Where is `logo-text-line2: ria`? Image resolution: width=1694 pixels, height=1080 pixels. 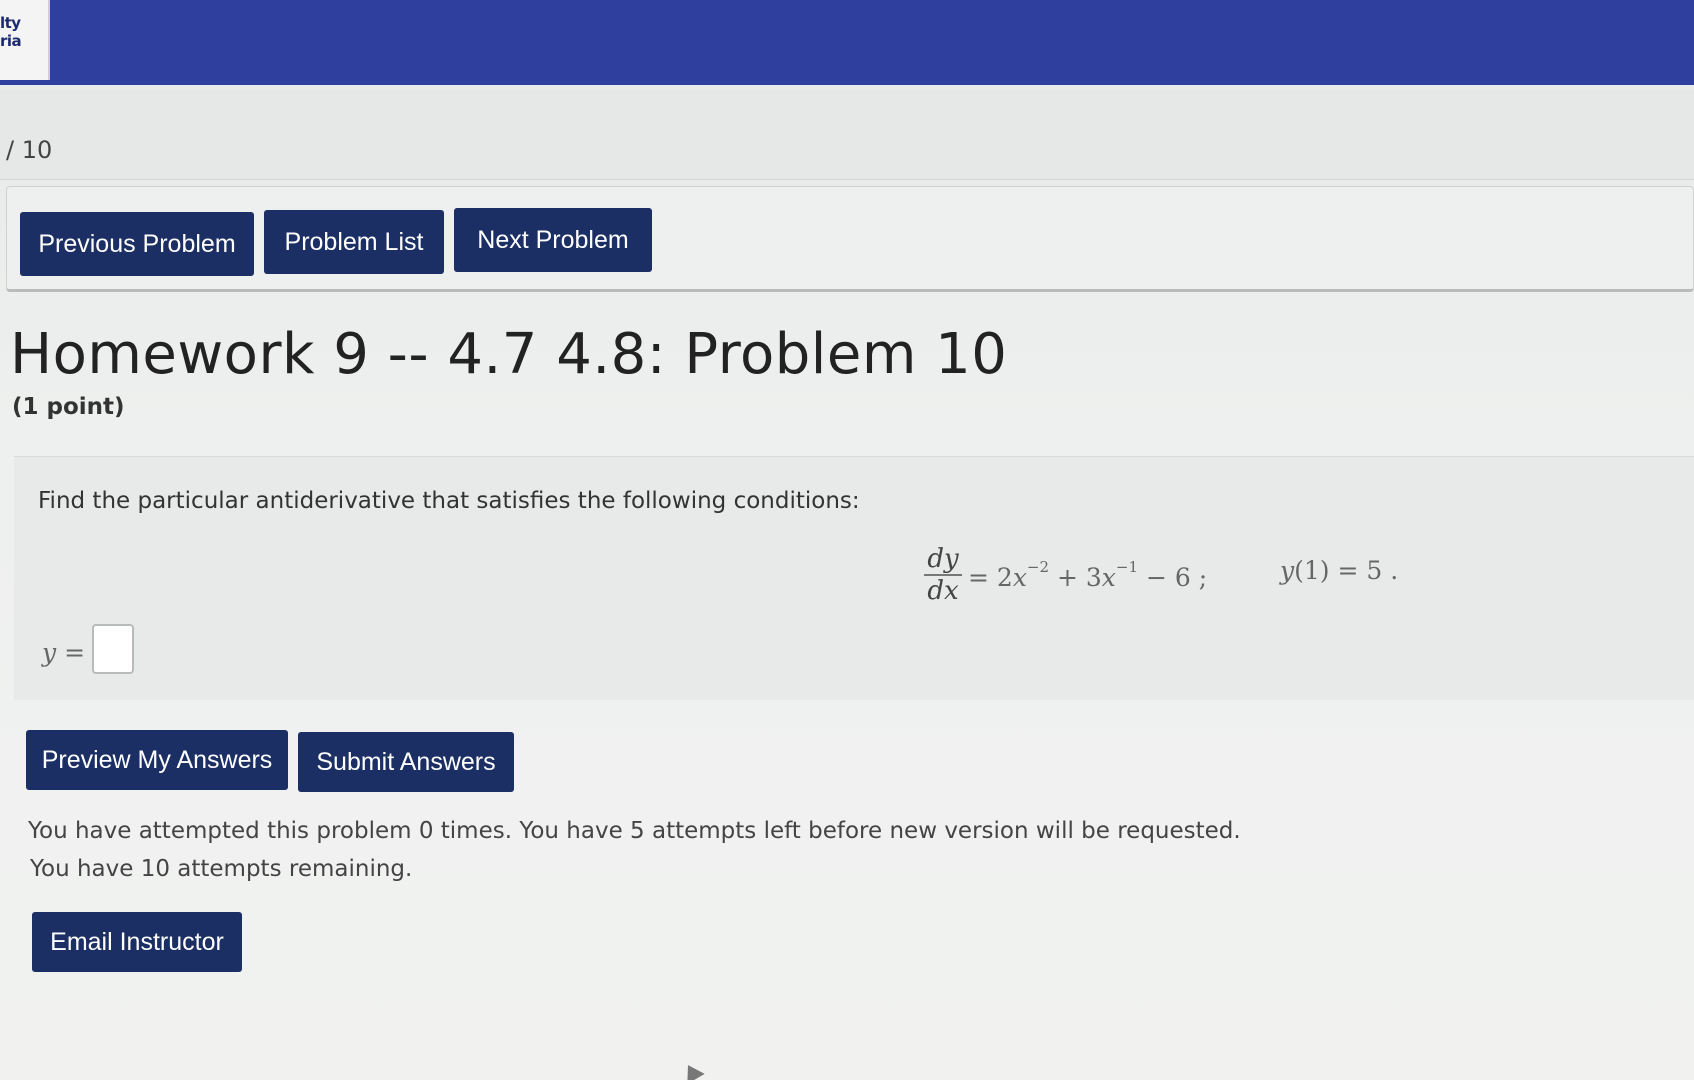 logo-text-line2: ria is located at coordinates (11, 41).